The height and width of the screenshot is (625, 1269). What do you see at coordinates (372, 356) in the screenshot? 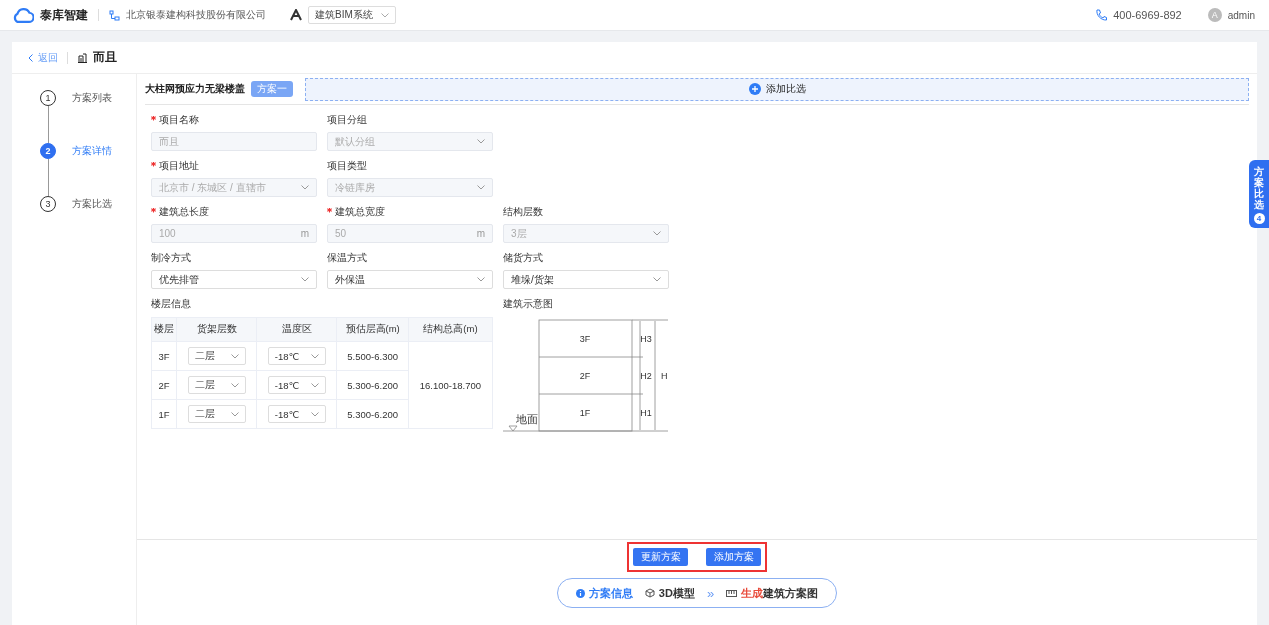
I see `table-cell: 5.500-6.300` at bounding box center [372, 356].